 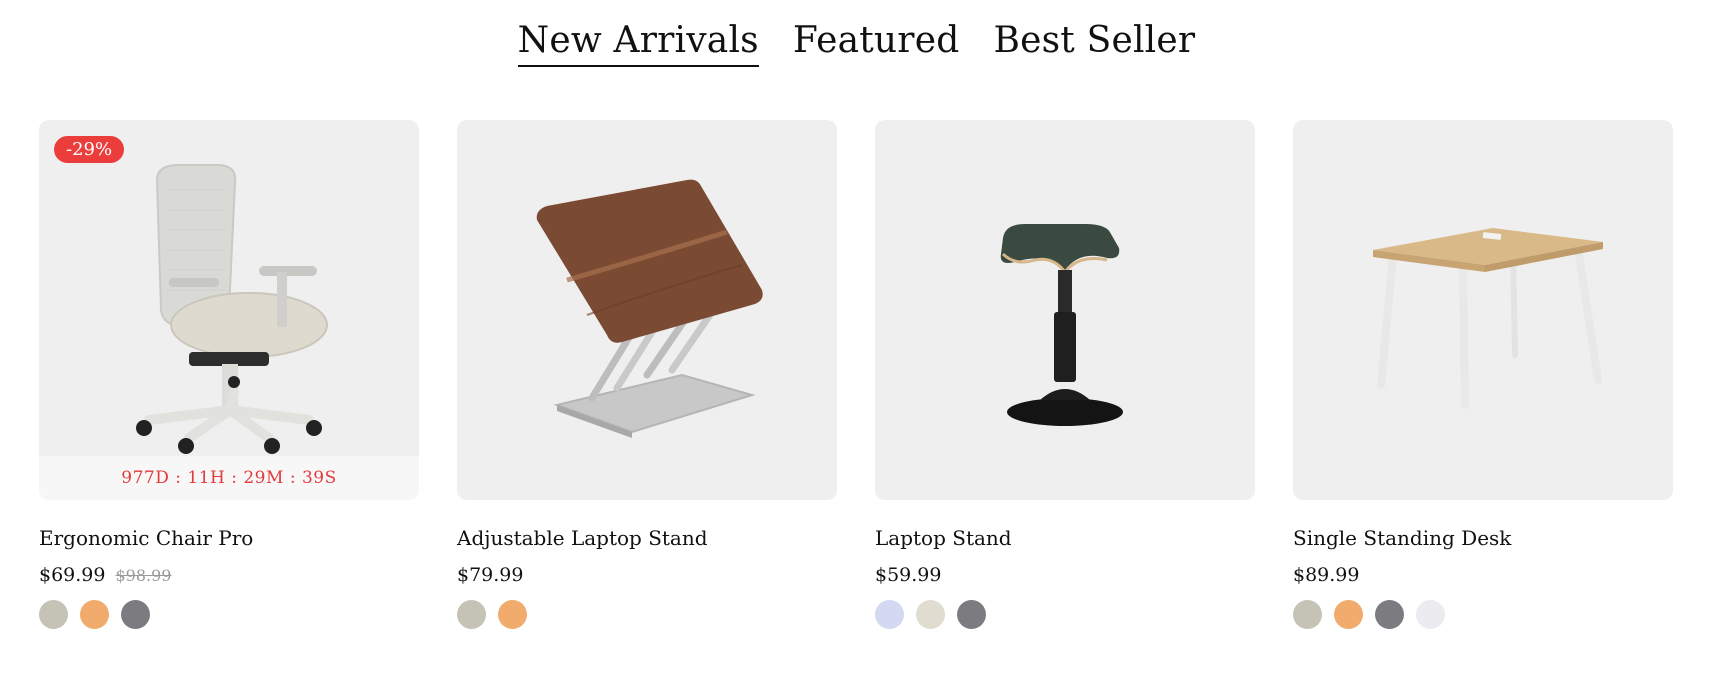 What do you see at coordinates (1483, 538) in the screenshot?
I see `product-title: Single Standing Desk` at bounding box center [1483, 538].